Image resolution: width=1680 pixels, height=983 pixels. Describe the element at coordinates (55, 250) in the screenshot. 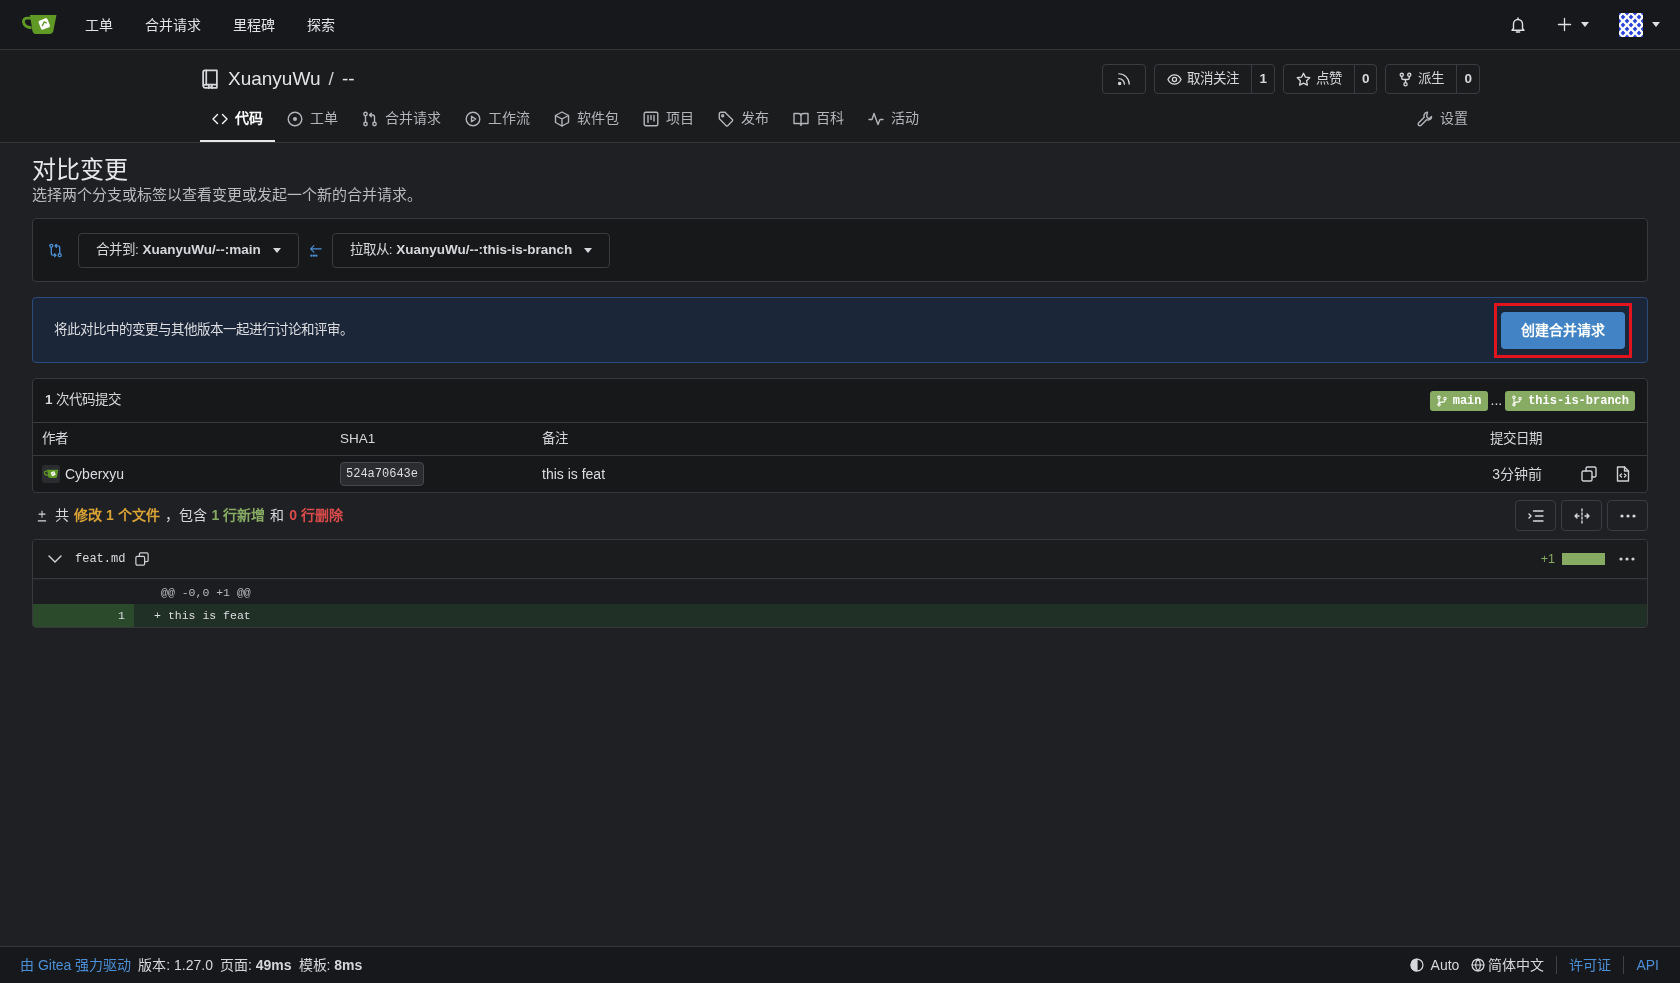

I see `compare-arrows-icon` at that location.